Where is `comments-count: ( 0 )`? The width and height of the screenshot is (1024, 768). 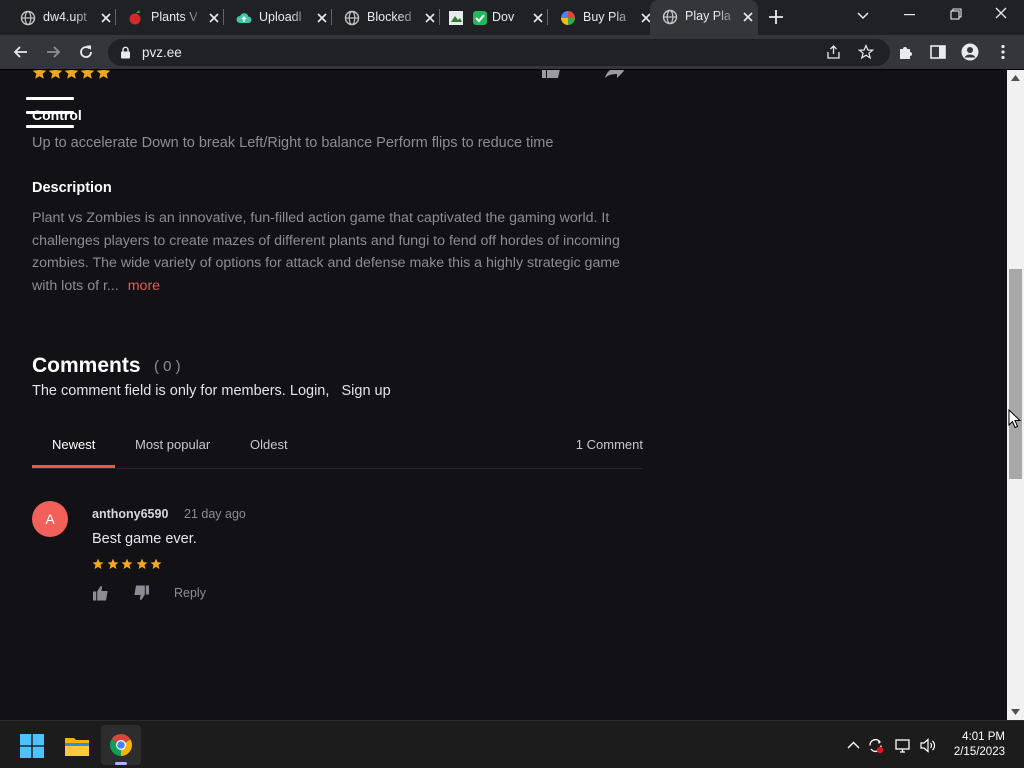
comments-count: ( 0 ) is located at coordinates (167, 366).